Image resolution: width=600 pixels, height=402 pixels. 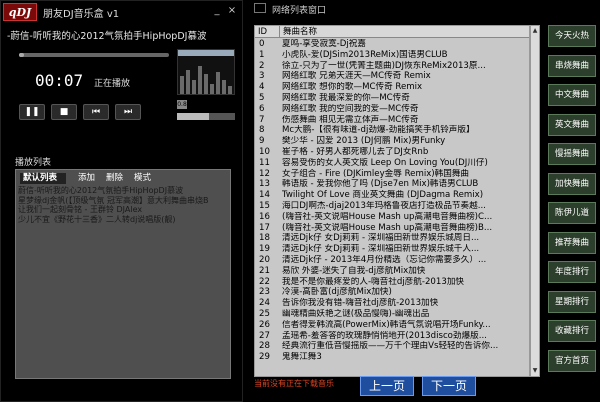 I want to click on table-row: 3 网络红歌 兄弟天涯天—MC传奇 Remix, so click(x=392, y=76).